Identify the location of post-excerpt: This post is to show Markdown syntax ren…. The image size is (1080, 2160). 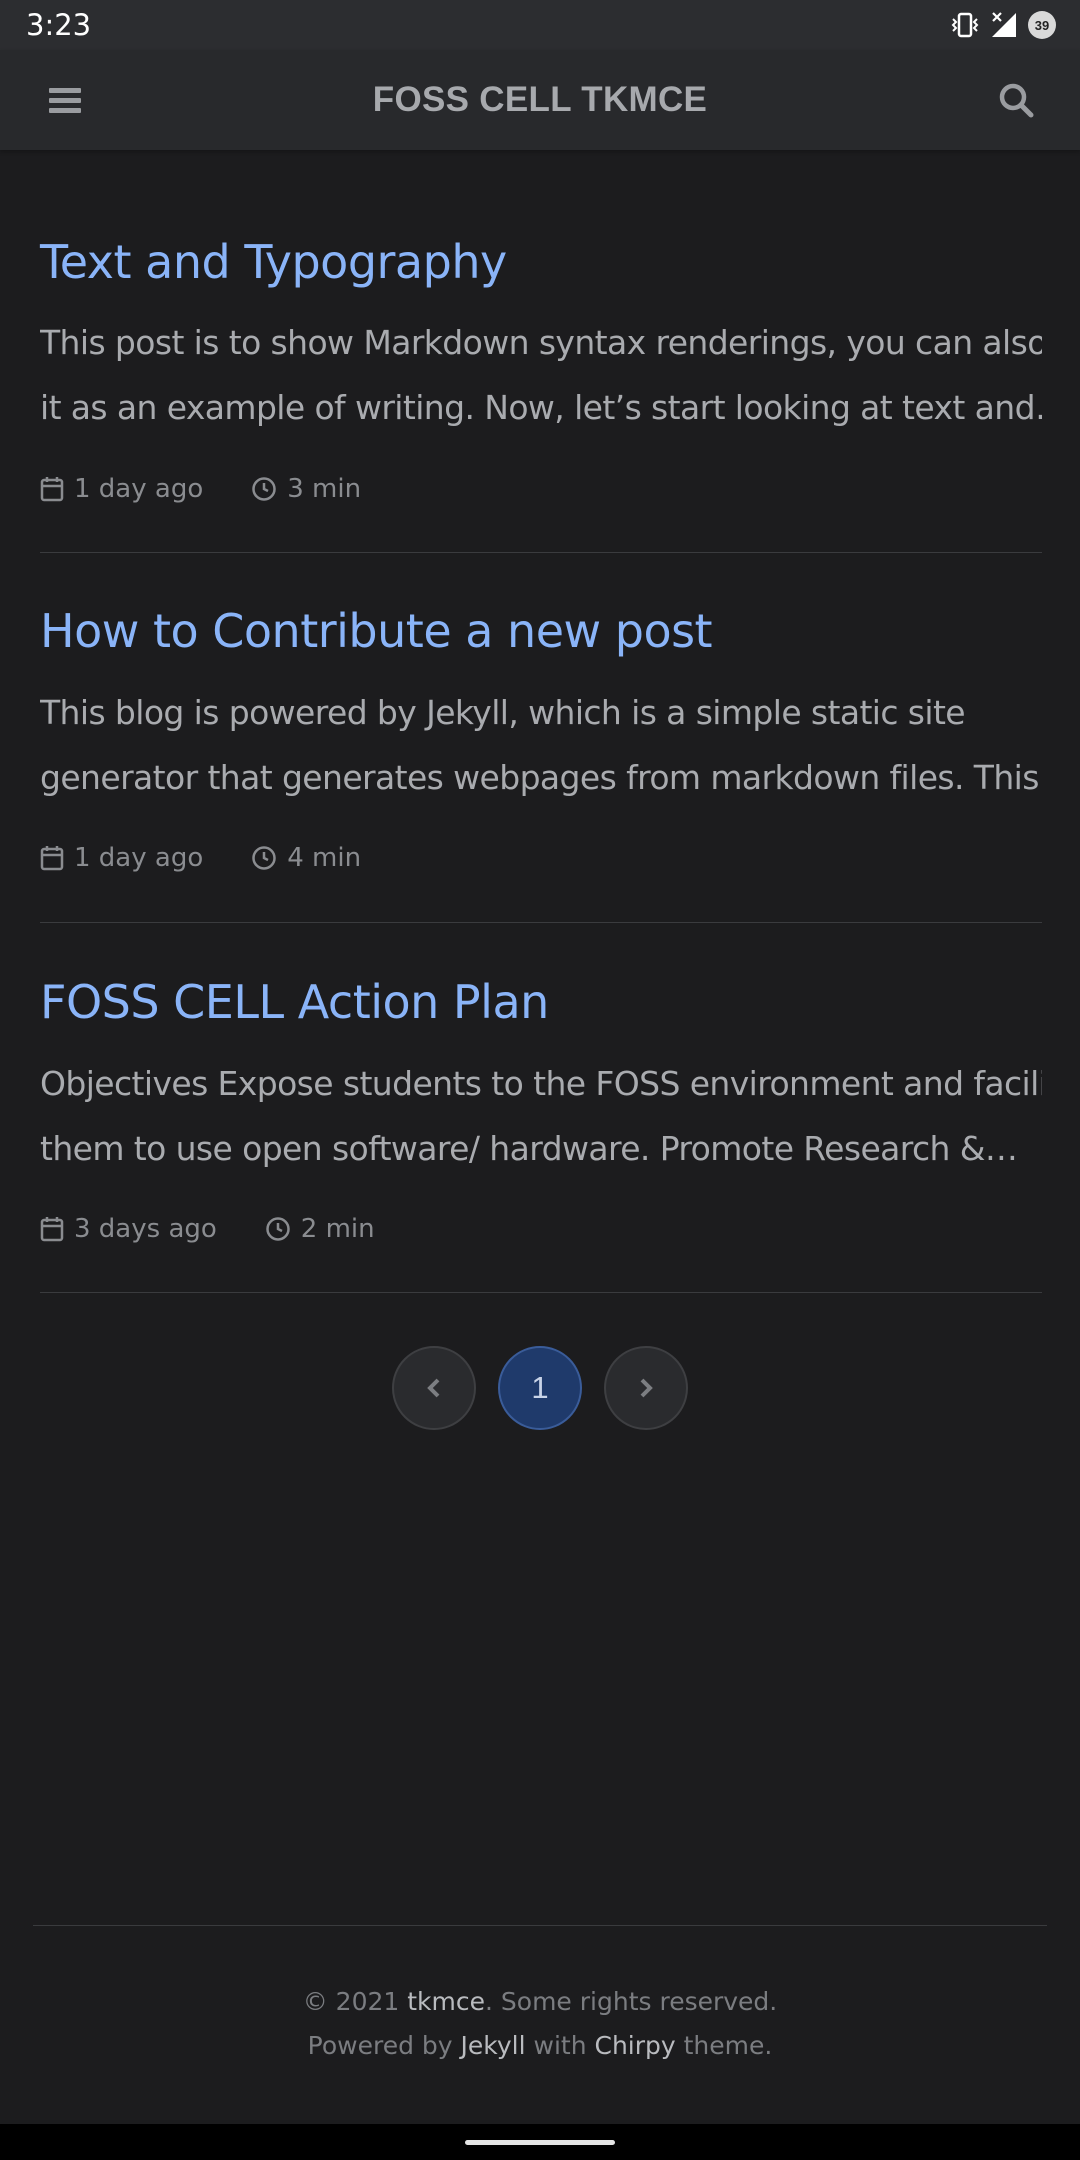
(541, 375).